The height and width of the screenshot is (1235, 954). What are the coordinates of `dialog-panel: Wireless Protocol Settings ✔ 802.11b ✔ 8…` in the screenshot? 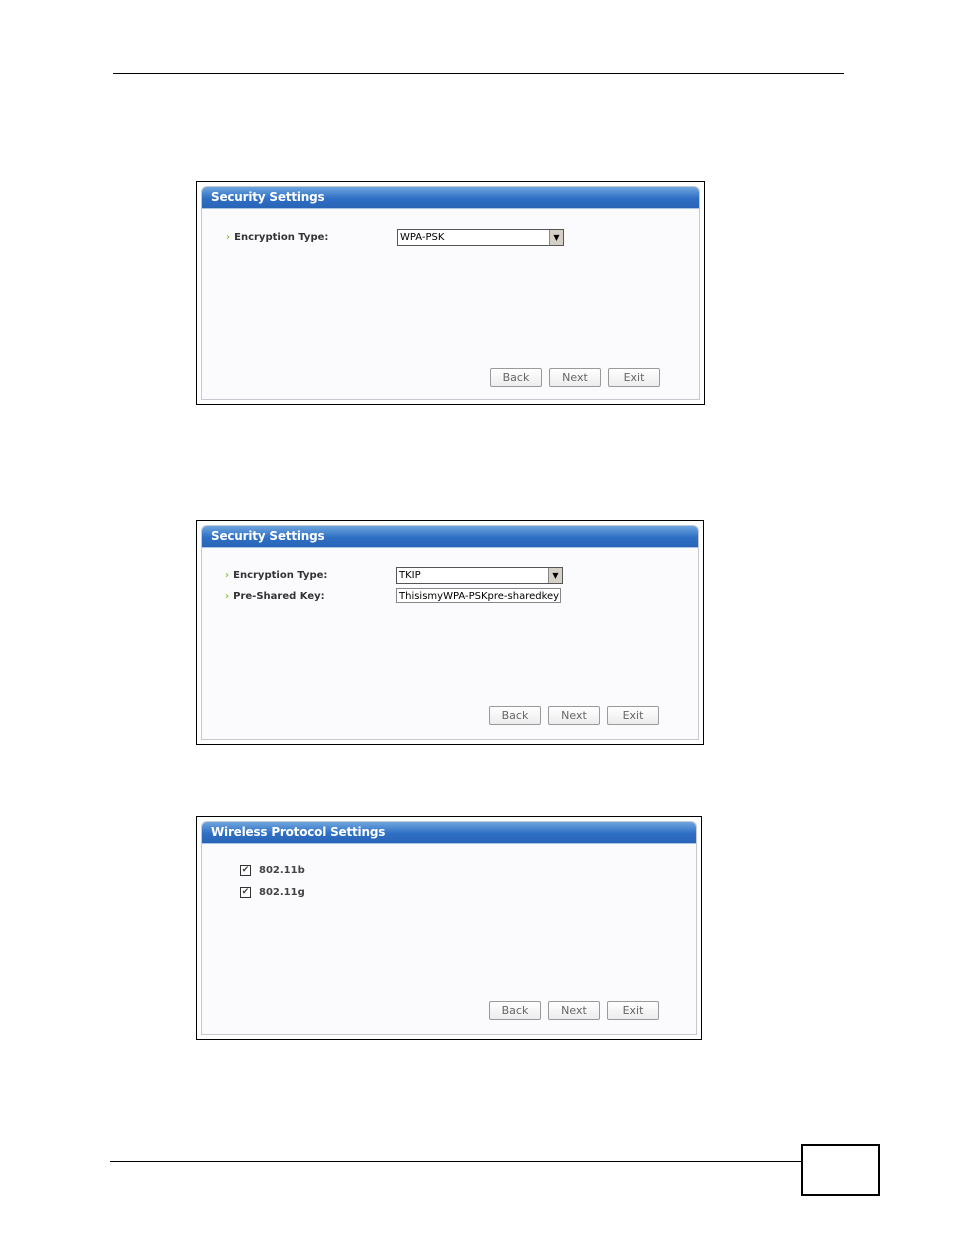 It's located at (449, 928).